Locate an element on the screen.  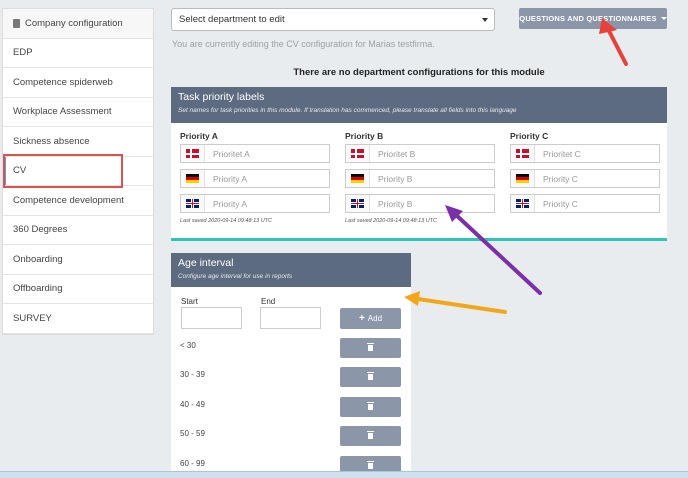
sidebar-item-competence-development: Competence development is located at coordinates (78, 201).